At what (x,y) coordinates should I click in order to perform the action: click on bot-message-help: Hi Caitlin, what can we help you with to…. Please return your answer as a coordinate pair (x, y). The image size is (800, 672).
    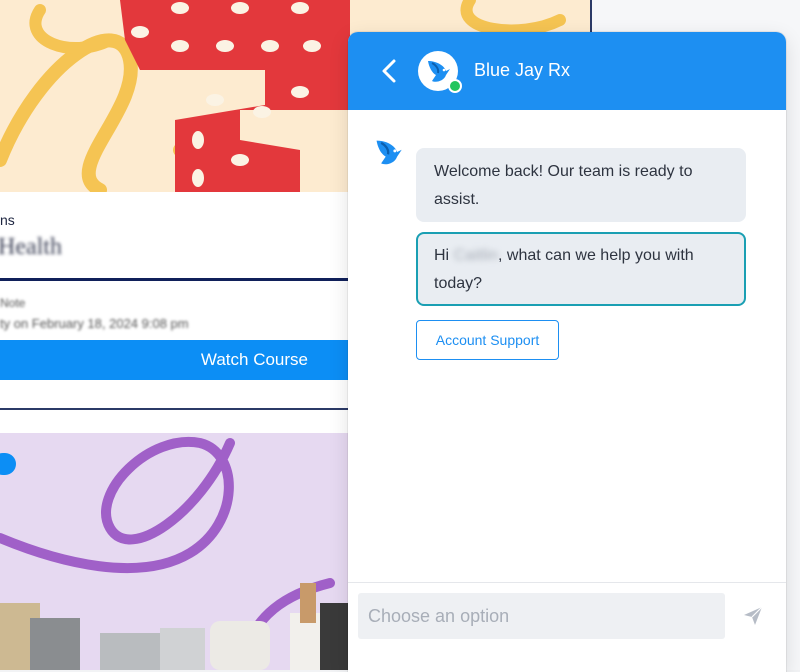
    Looking at the image, I should click on (581, 269).